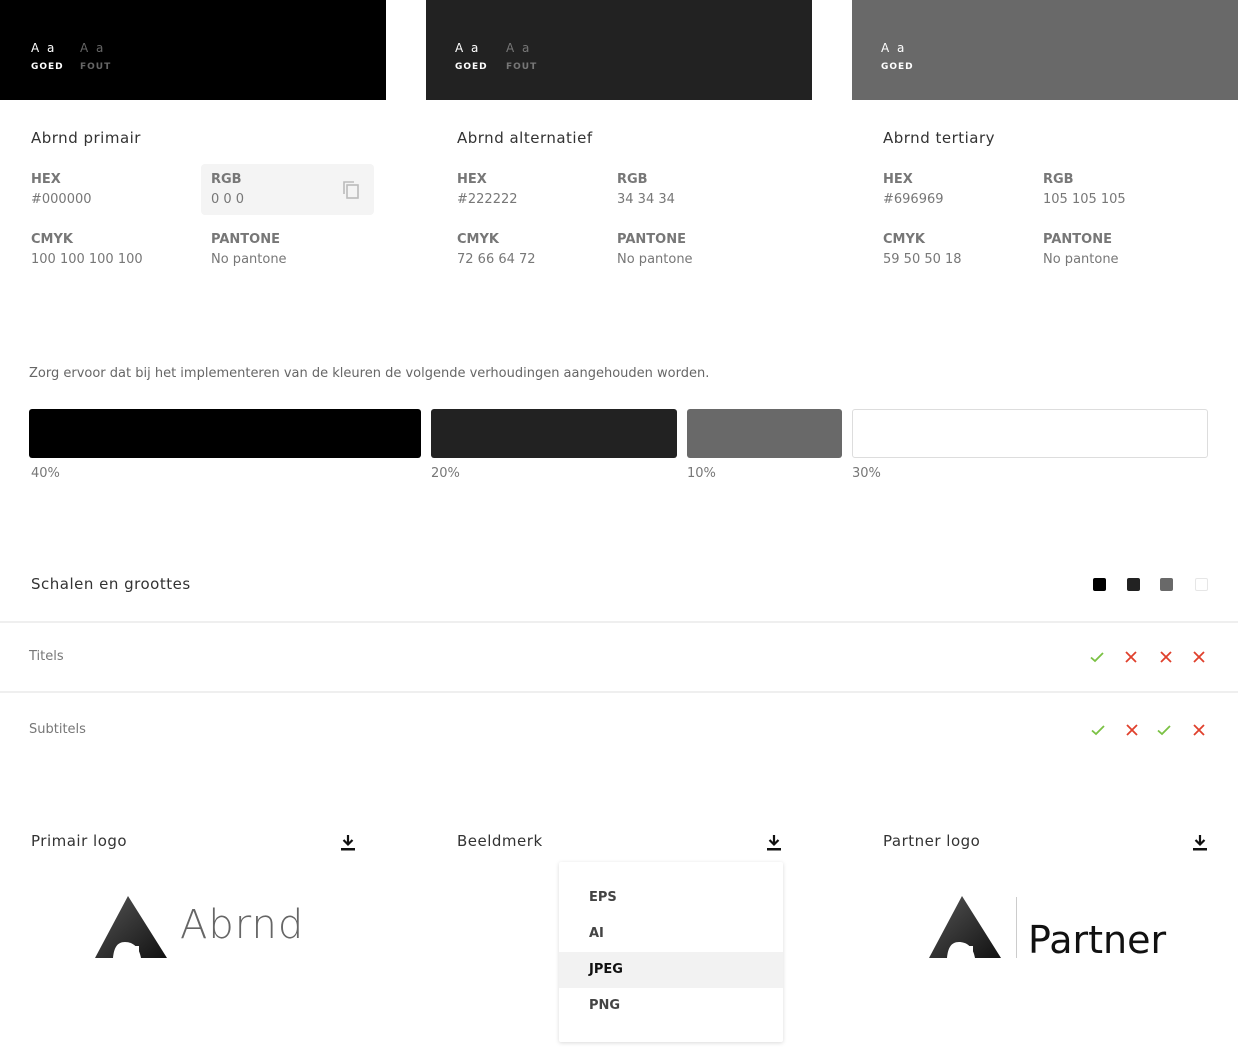  I want to click on ratio-bar-alternative, so click(554, 433).